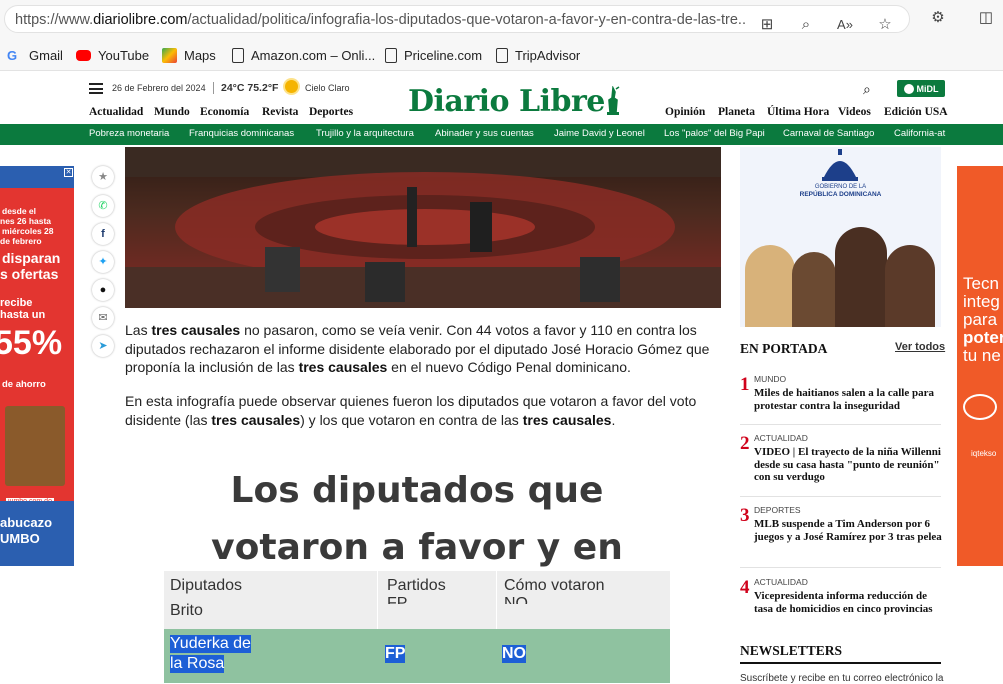 Image resolution: width=1003 pixels, height=684 pixels. Describe the element at coordinates (981, 283) in the screenshot. I see `ad-text: Tecn` at that location.